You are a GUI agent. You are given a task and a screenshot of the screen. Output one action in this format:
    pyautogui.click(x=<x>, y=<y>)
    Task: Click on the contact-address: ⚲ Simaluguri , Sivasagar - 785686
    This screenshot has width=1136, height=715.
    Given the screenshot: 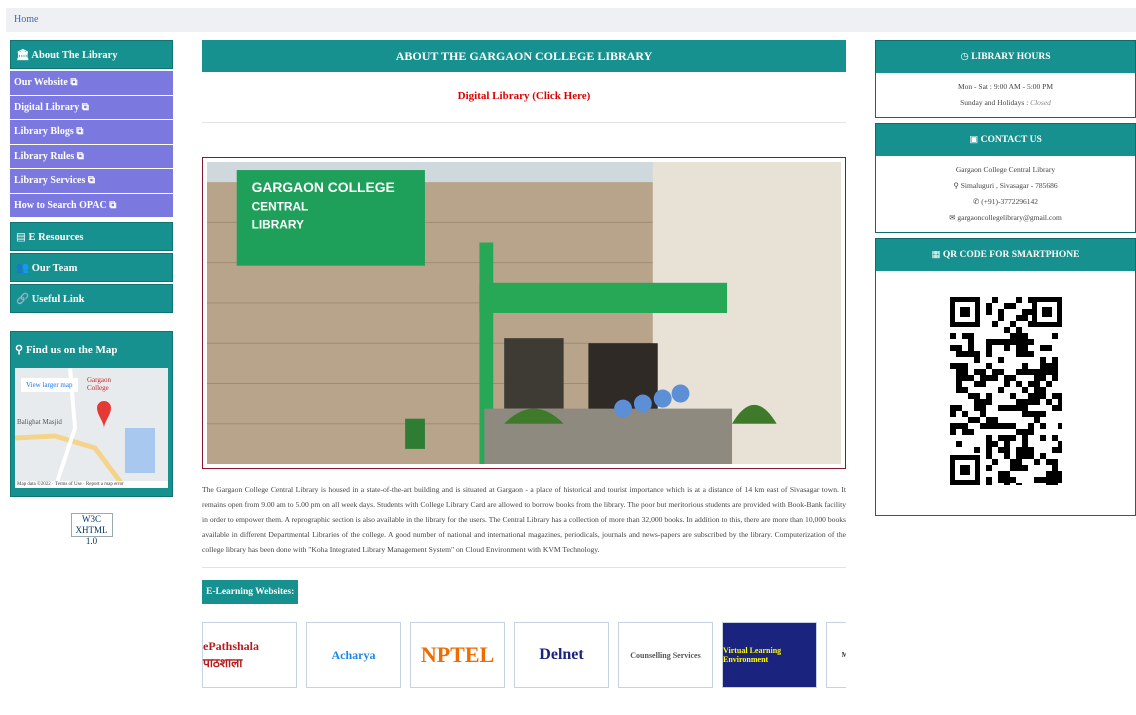 What is the action you would take?
    pyautogui.click(x=1005, y=186)
    